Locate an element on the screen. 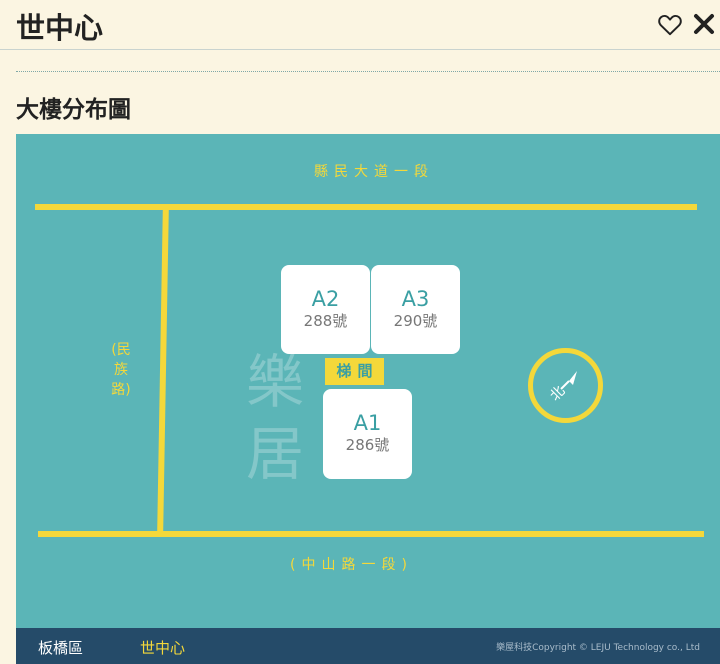 This screenshot has width=720, height=664. building-code: A1 is located at coordinates (367, 423).